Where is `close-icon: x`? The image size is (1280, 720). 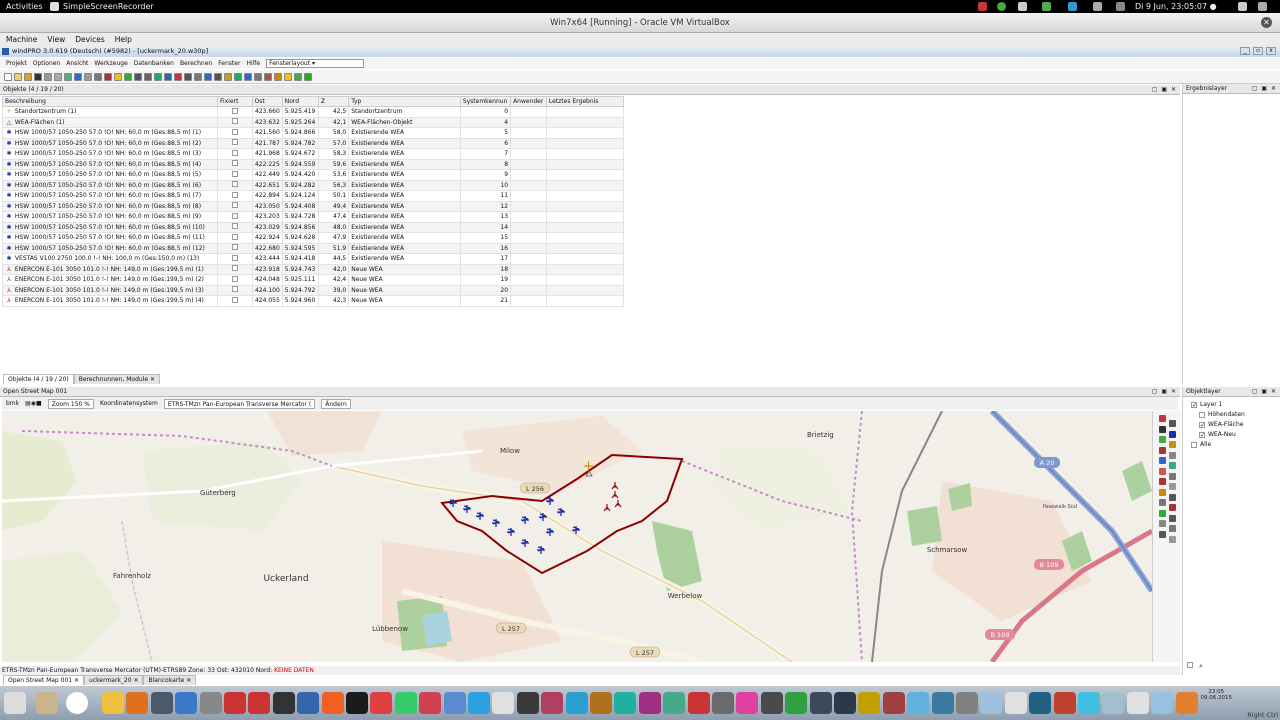 close-icon: x is located at coordinates (1271, 51).